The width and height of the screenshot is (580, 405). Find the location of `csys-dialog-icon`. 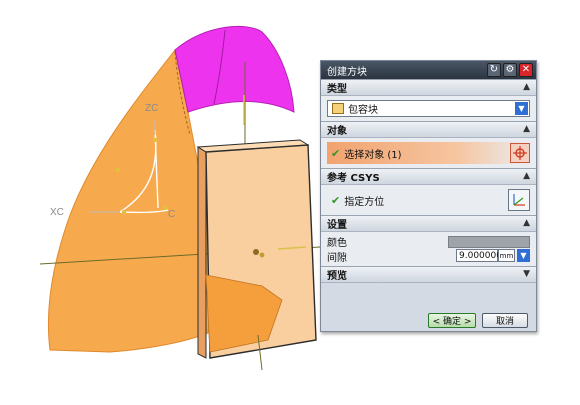

csys-dialog-icon is located at coordinates (519, 200).